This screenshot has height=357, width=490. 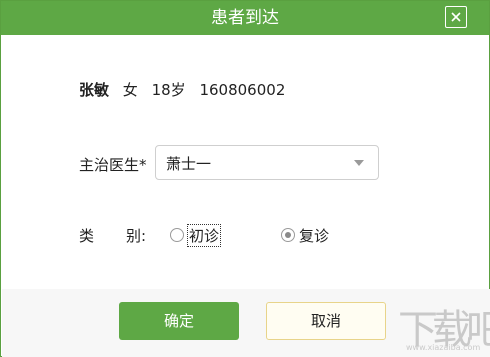 What do you see at coordinates (326, 321) in the screenshot?
I see `cancel-button: 取消` at bounding box center [326, 321].